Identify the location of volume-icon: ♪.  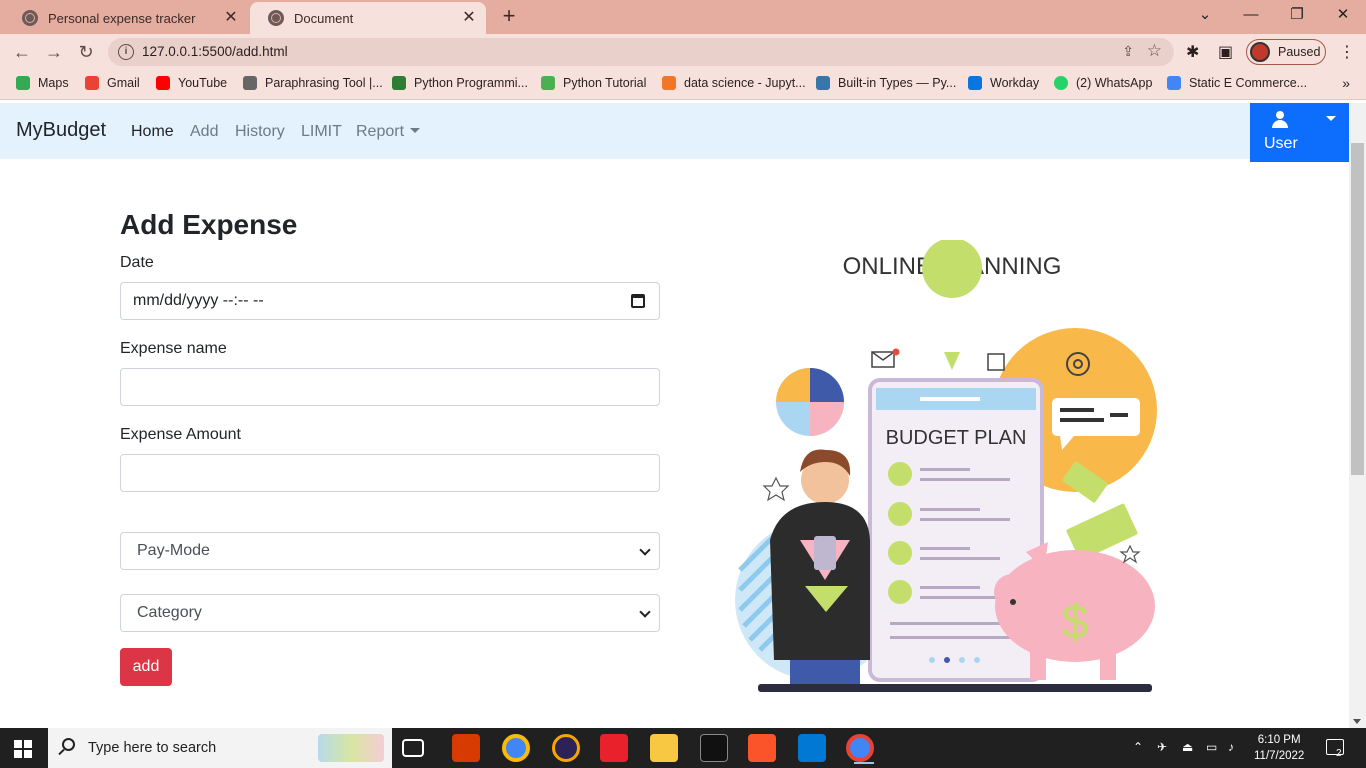
(1231, 747).